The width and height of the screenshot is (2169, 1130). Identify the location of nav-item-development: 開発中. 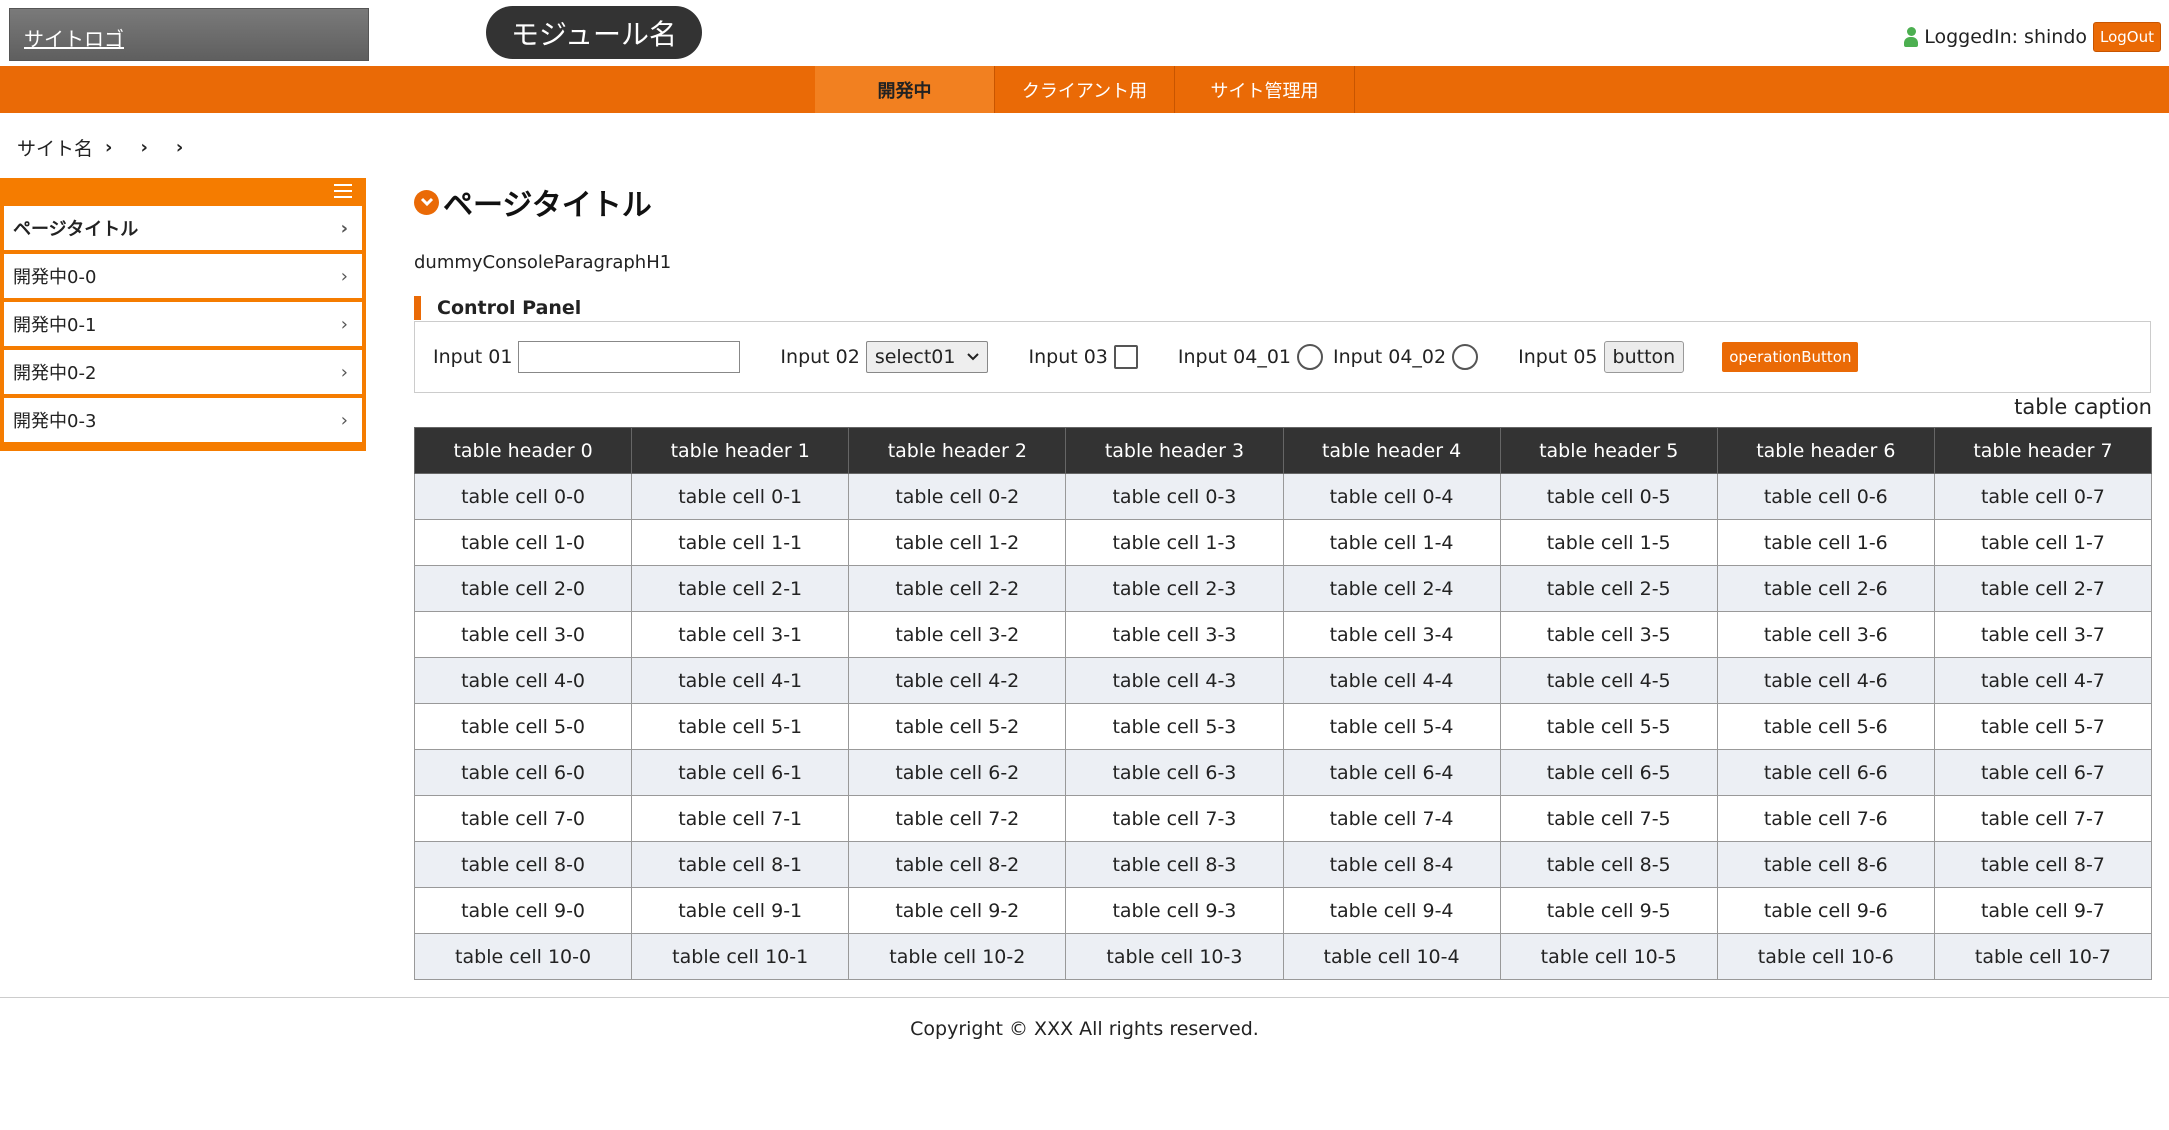
(905, 89).